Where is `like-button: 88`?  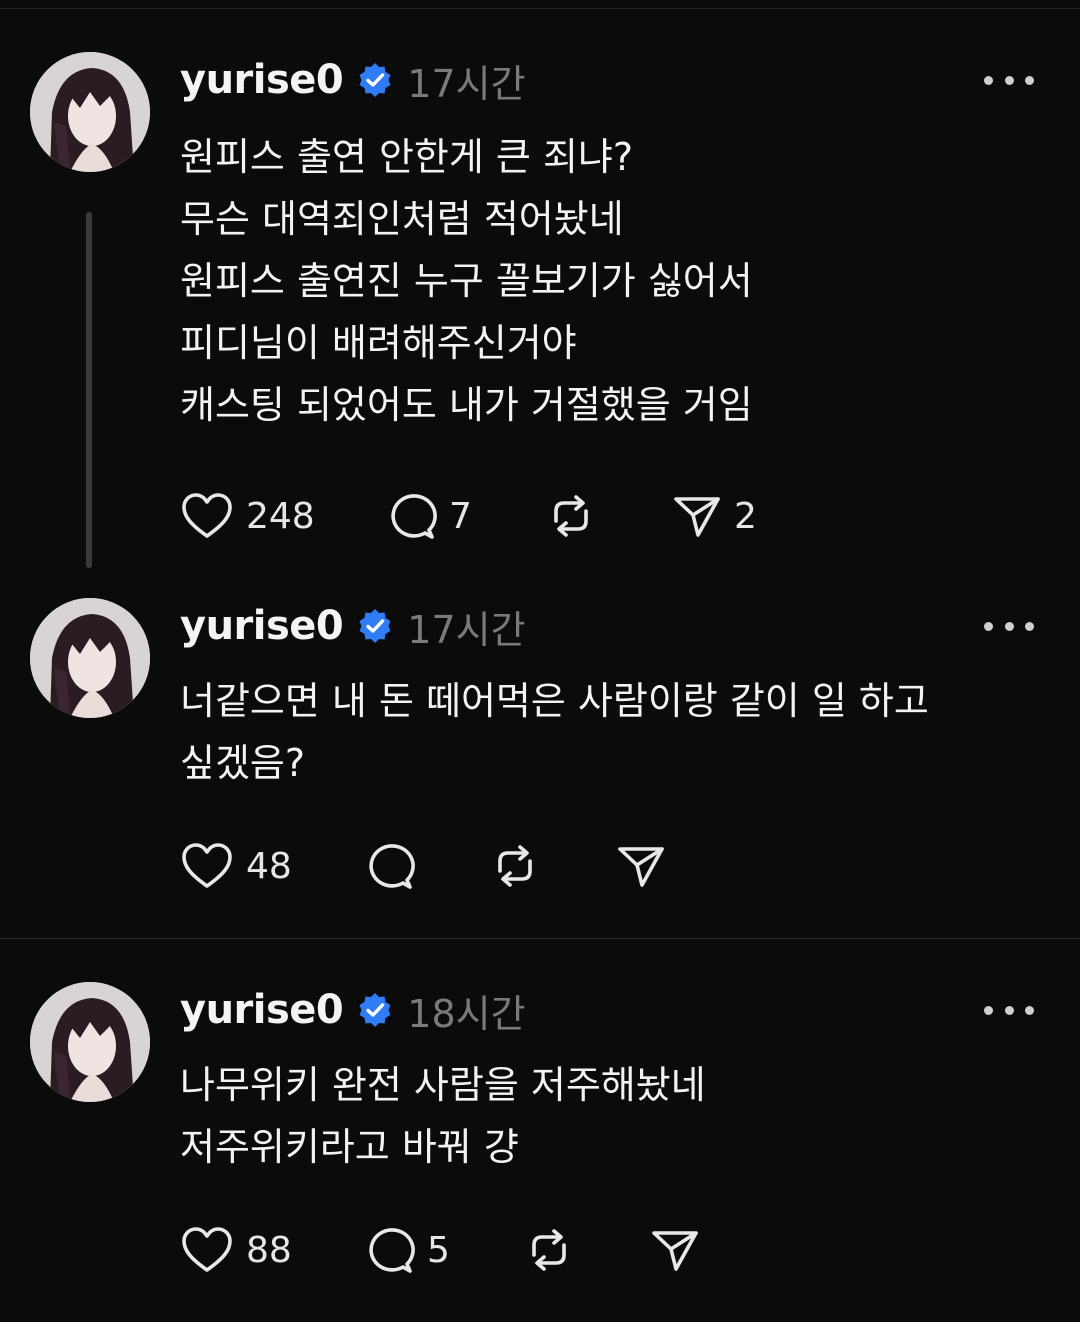 like-button: 88 is located at coordinates (236, 1250).